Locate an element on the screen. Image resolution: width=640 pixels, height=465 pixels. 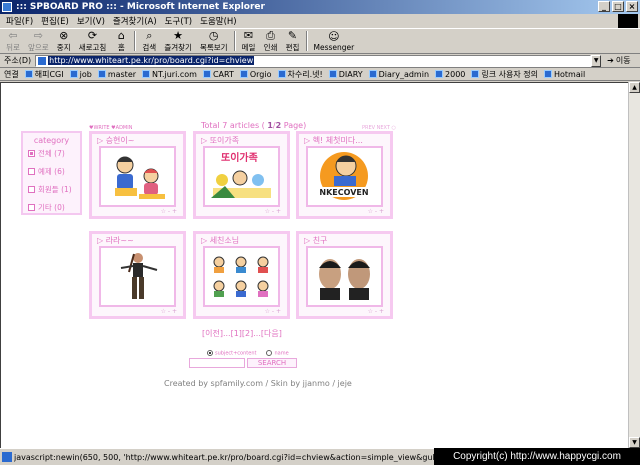
refresh-button: ⟳ 새로고침 is located at coordinates (93, 41).